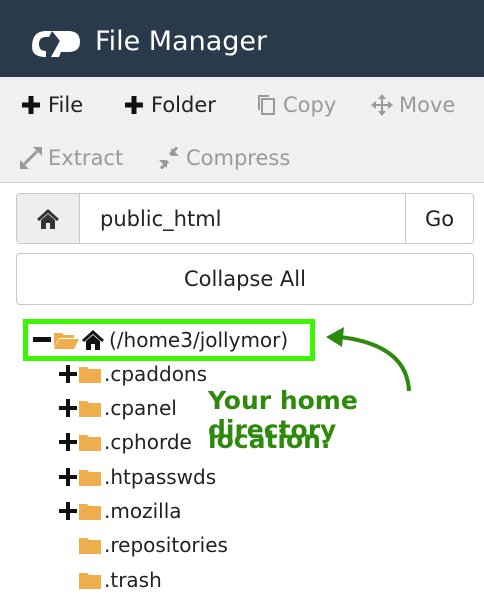 Image resolution: width=484 pixels, height=598 pixels. I want to click on collapse-minus-icon, so click(42, 339).